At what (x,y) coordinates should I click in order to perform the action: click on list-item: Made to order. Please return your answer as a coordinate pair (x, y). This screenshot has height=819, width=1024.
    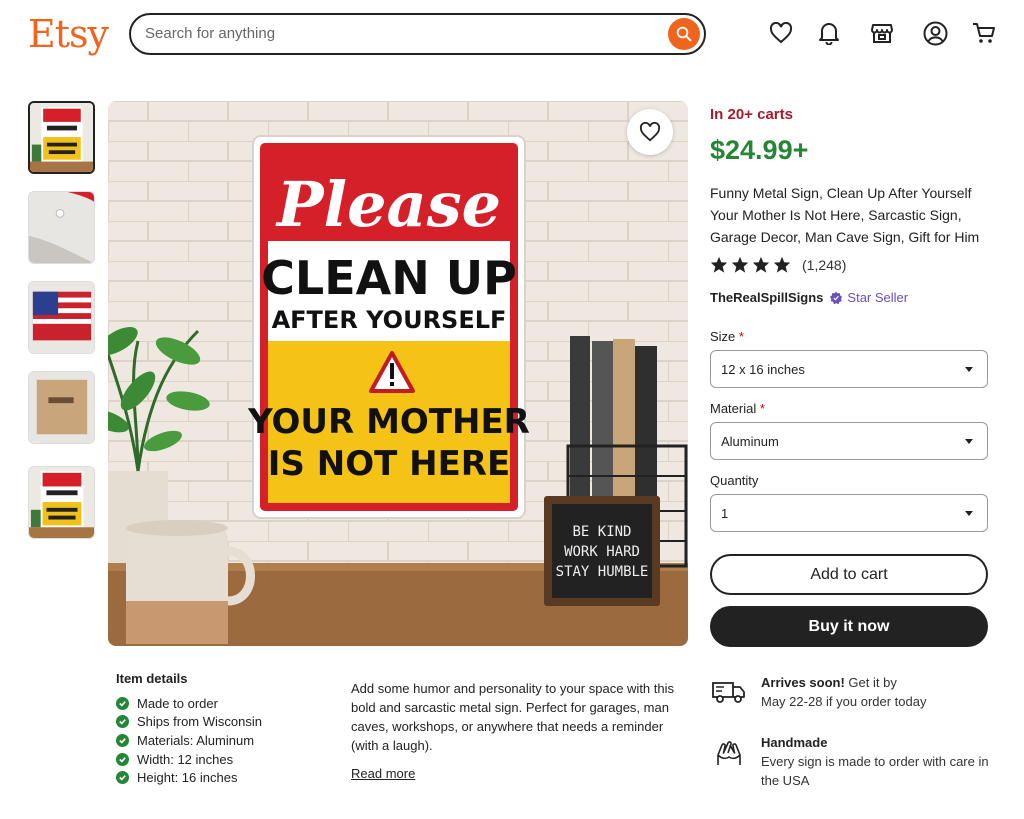
    Looking at the image, I should click on (189, 703).